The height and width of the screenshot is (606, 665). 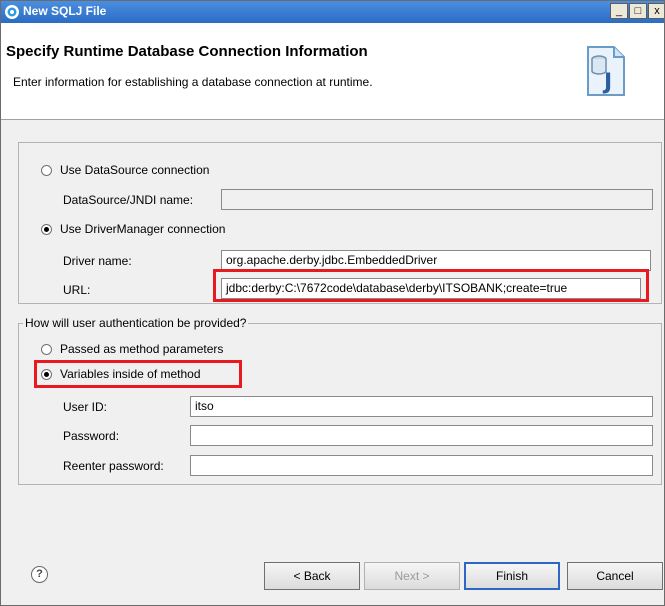 I want to click on variables-radio-dot, so click(x=46, y=374).